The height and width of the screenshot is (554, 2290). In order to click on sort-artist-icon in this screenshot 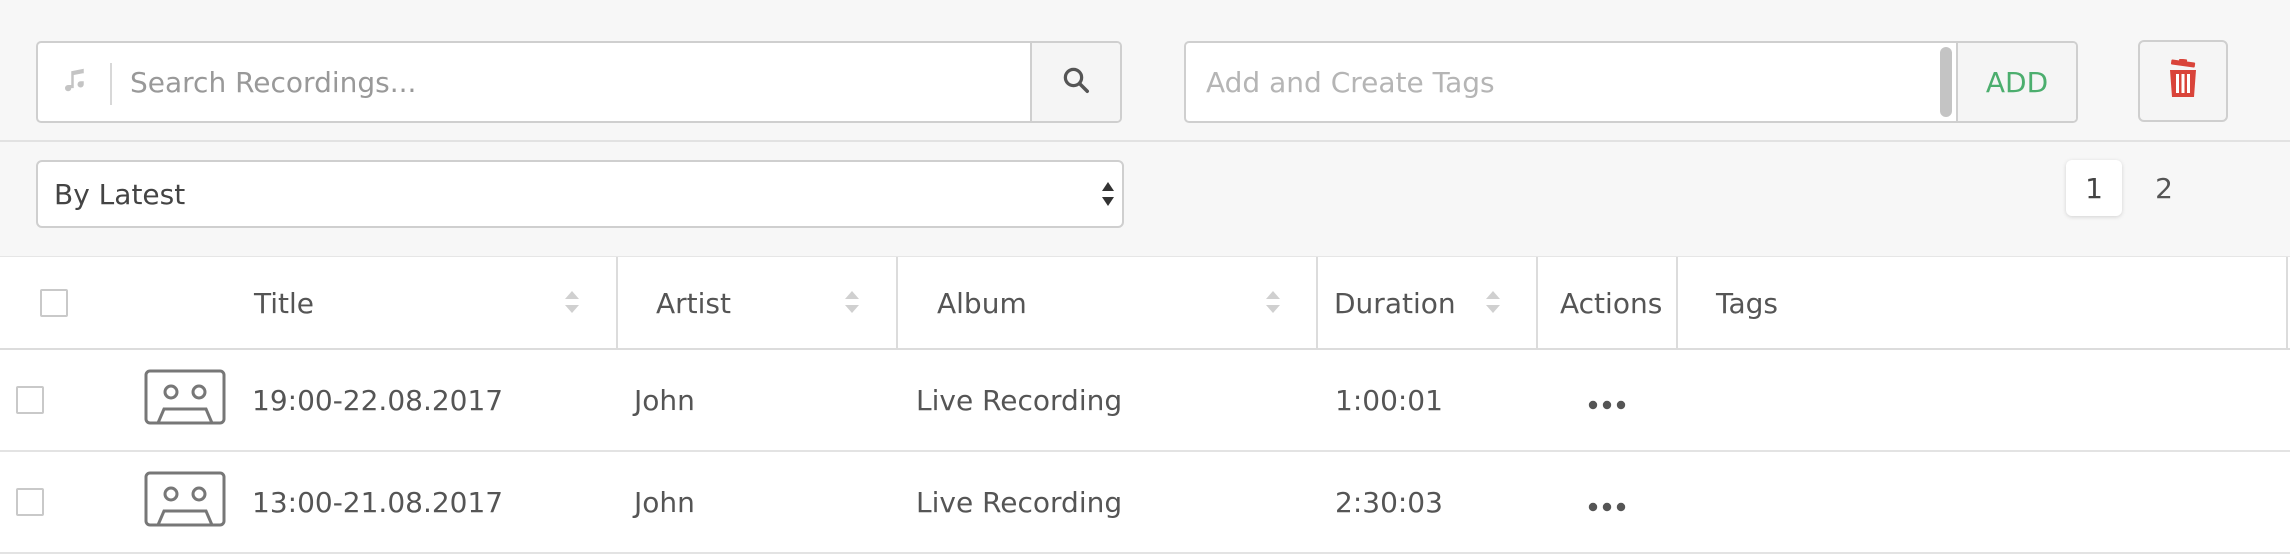, I will do `click(852, 302)`.